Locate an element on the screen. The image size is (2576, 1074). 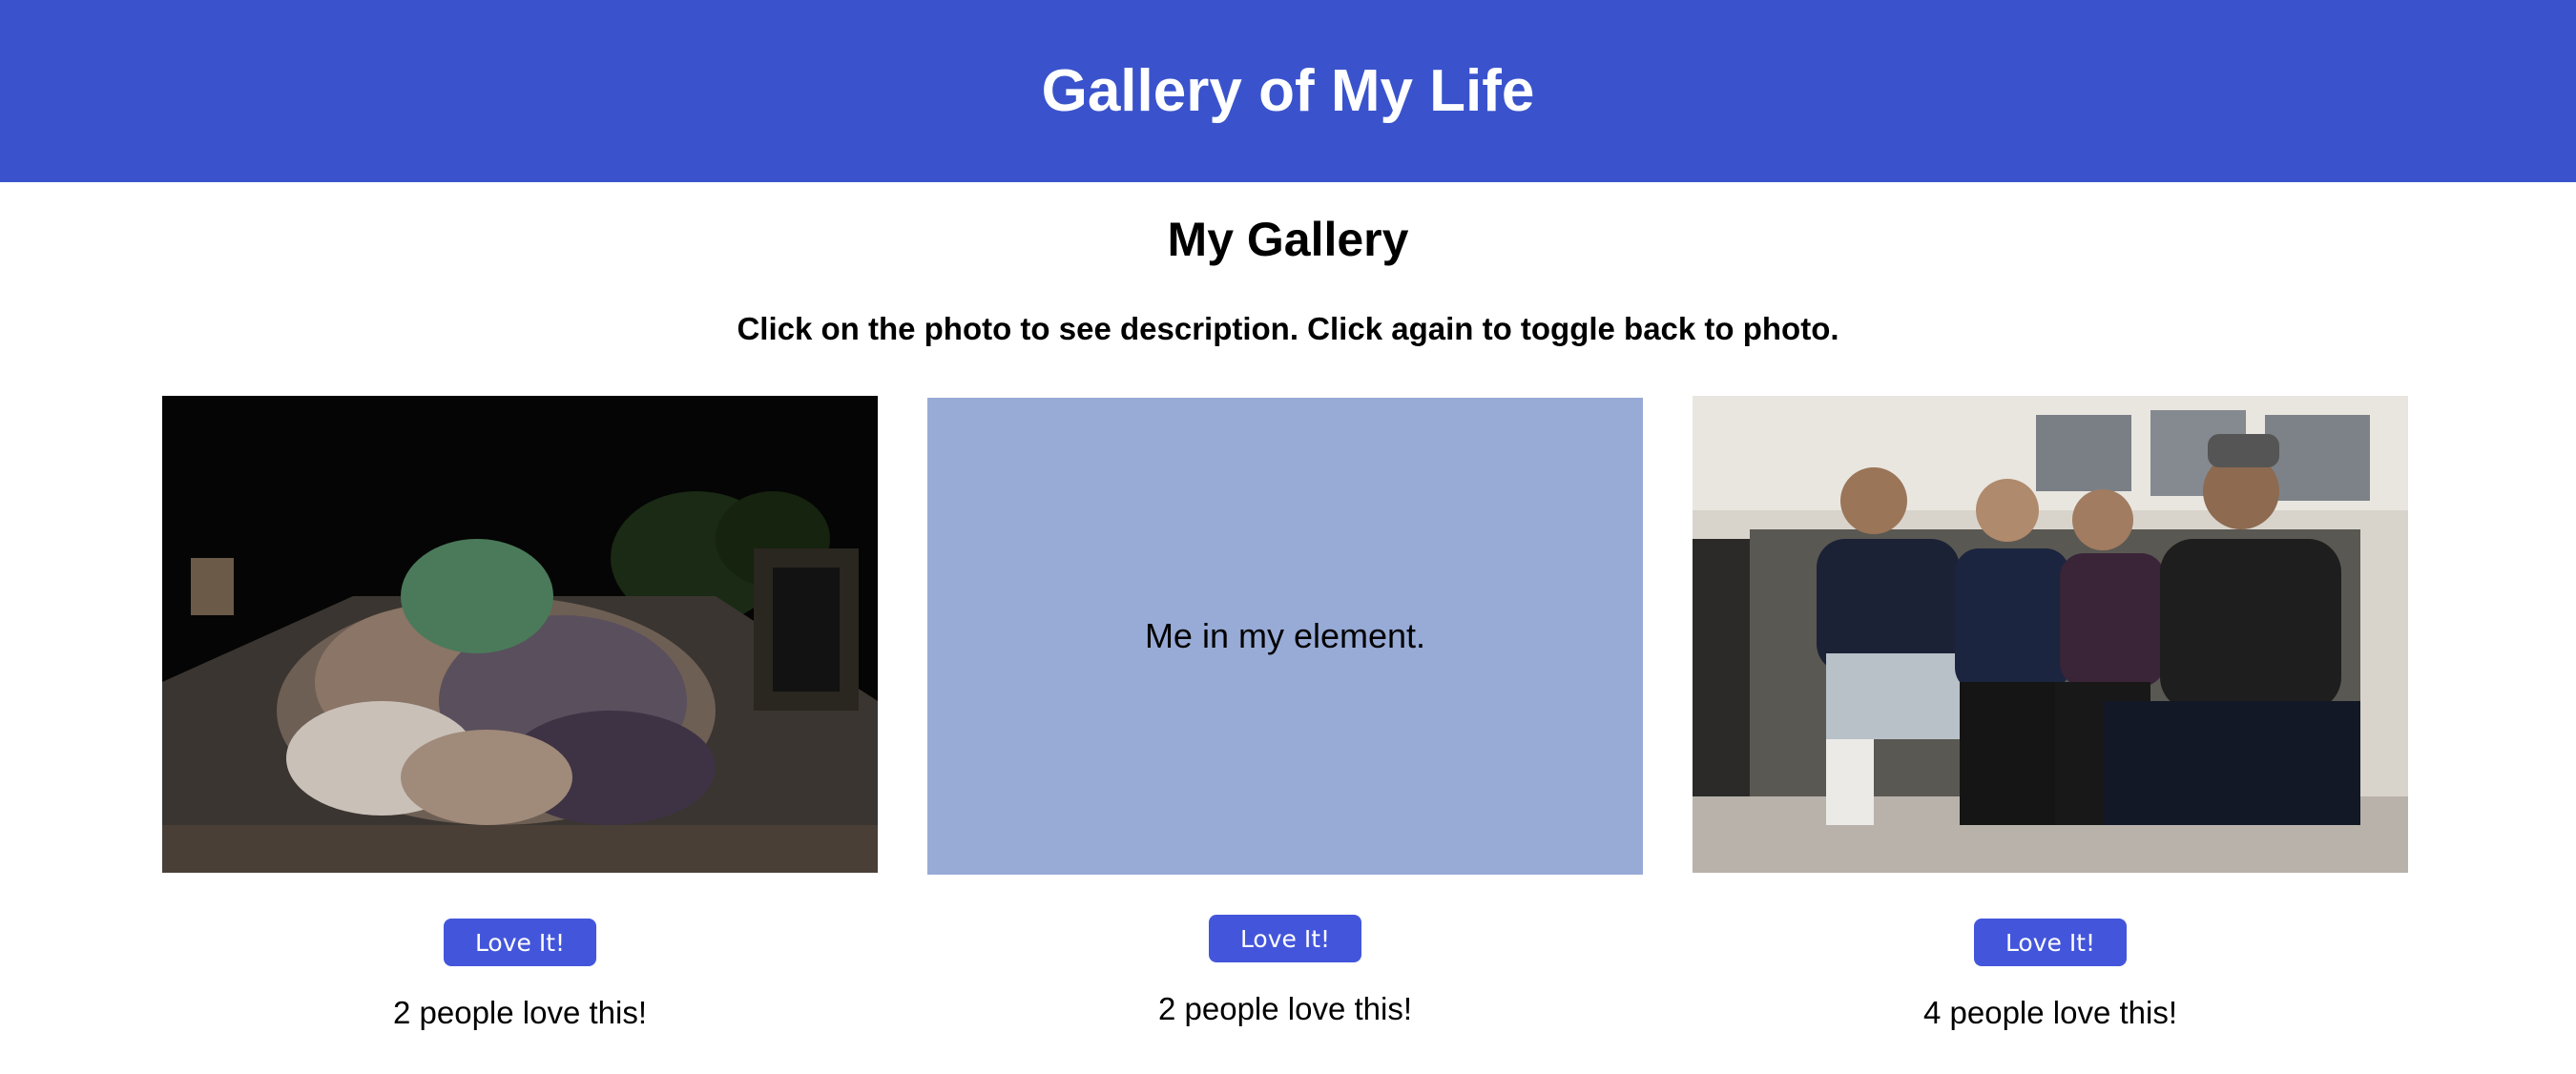
friends-couch-image is located at coordinates (2050, 635).